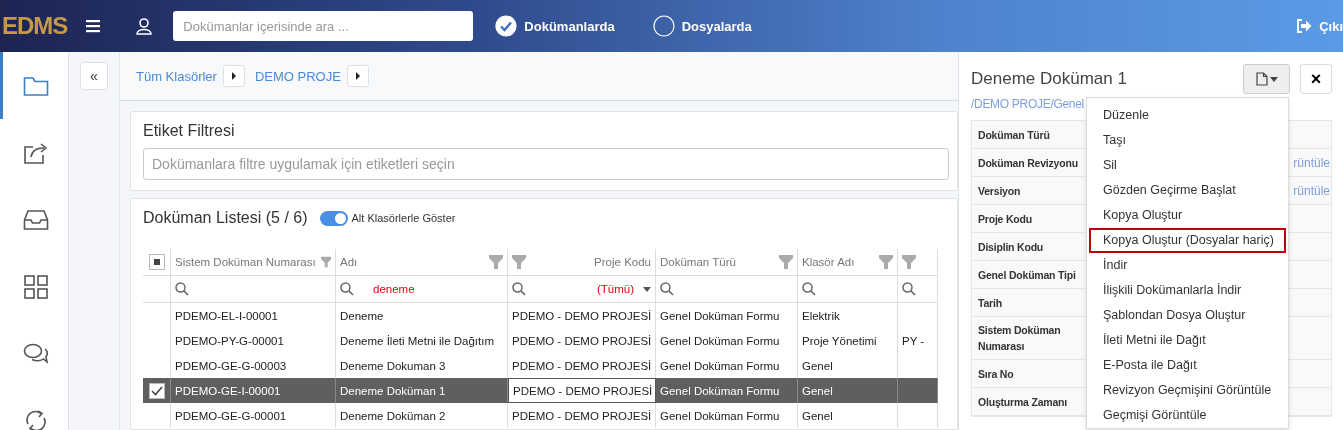 The width and height of the screenshot is (1343, 430). I want to click on menu-item: Düzenle, so click(1187, 115).